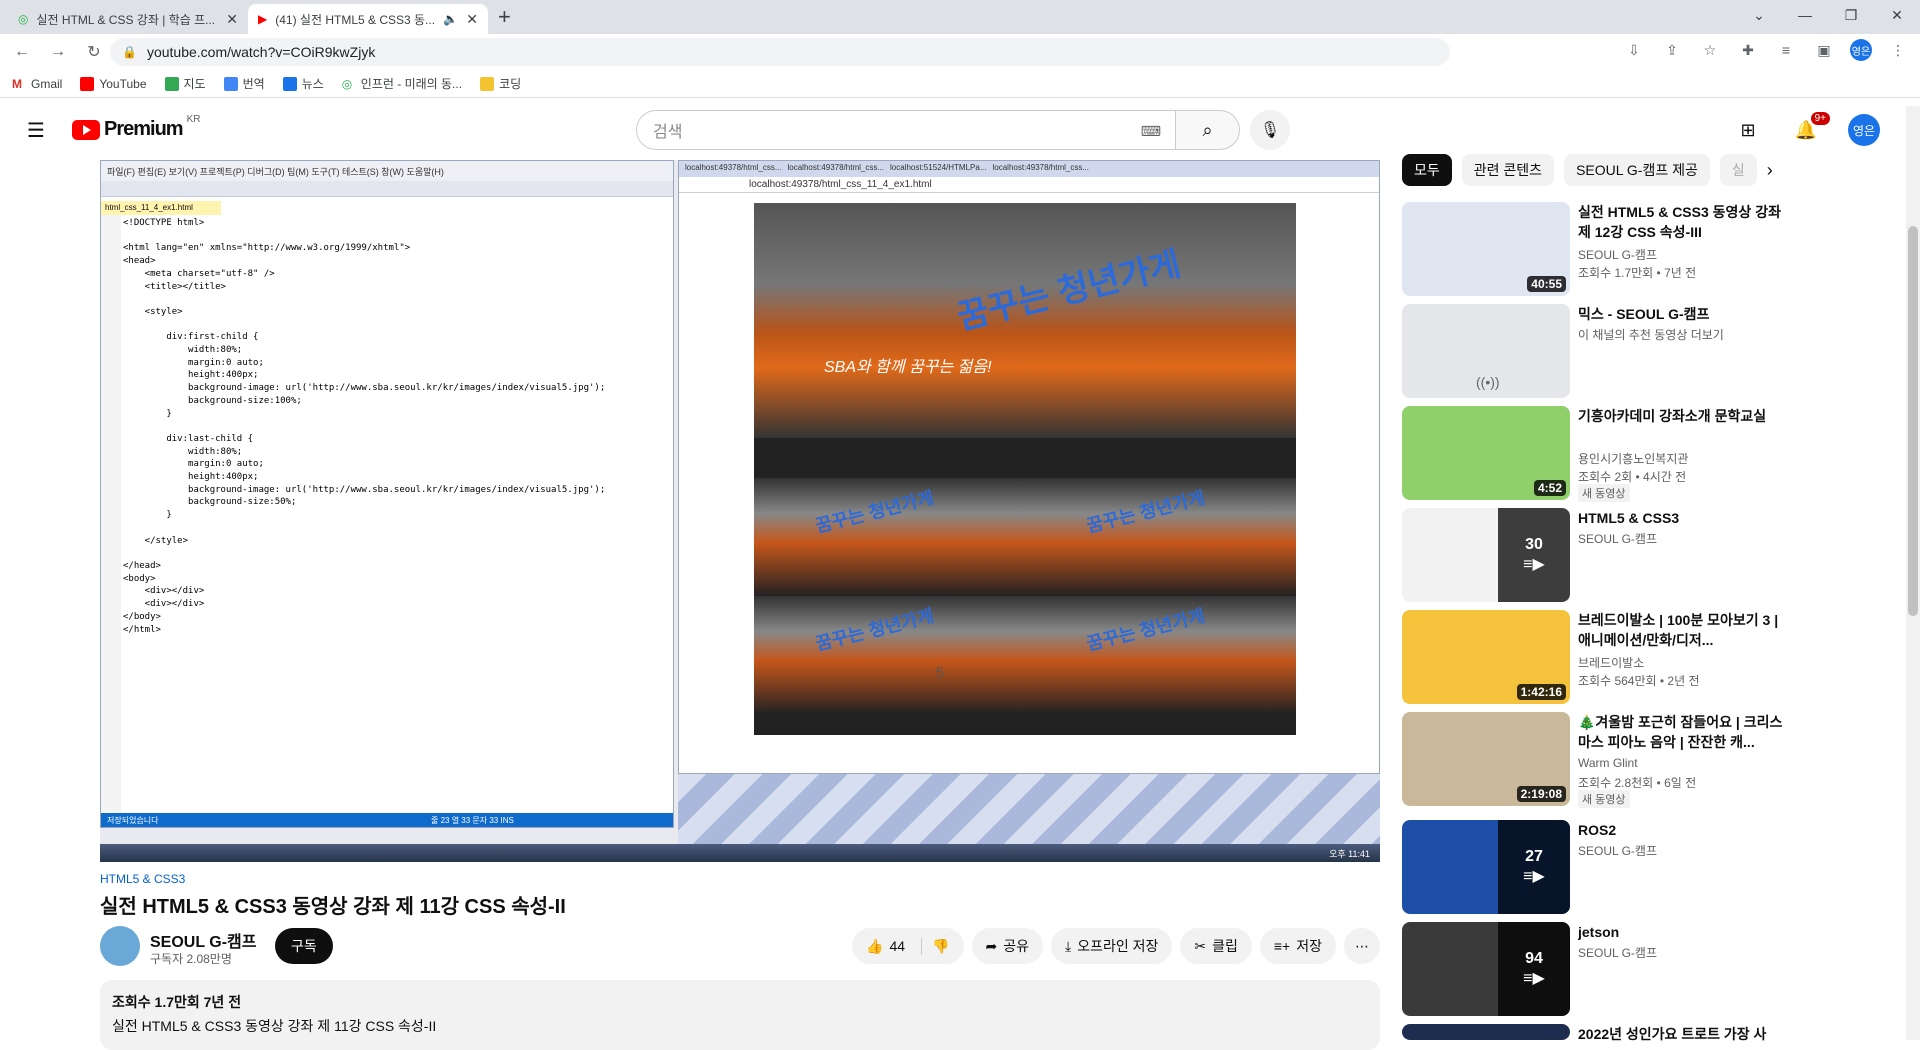  What do you see at coordinates (1637, 170) in the screenshot?
I see `chip-channel: SEOUL G-캠프 제공` at bounding box center [1637, 170].